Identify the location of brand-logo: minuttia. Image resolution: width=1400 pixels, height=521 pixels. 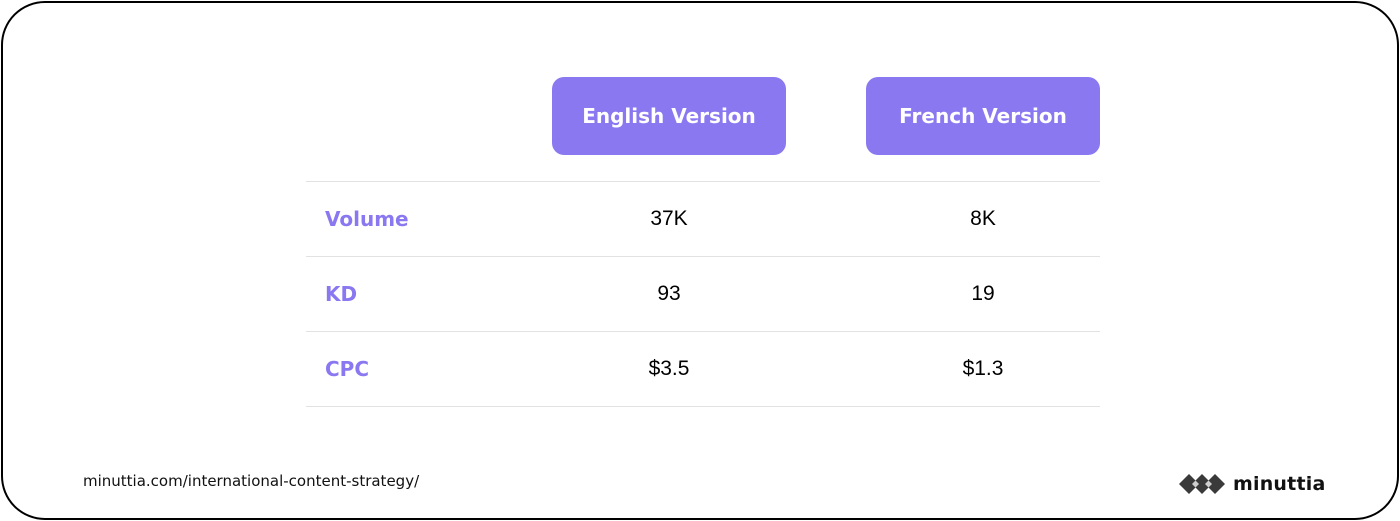
(1252, 484).